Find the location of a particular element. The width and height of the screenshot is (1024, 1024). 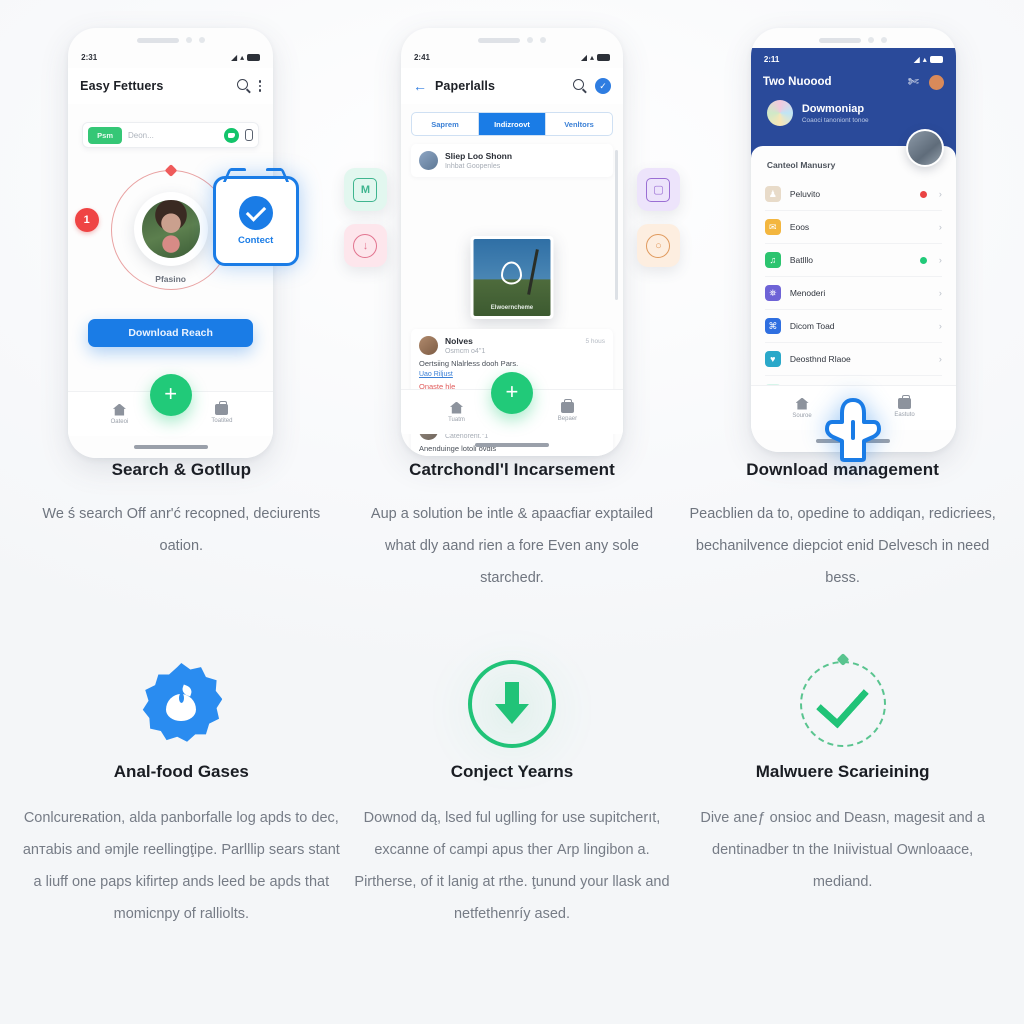

notification-badge: 1 is located at coordinates (86, 220).